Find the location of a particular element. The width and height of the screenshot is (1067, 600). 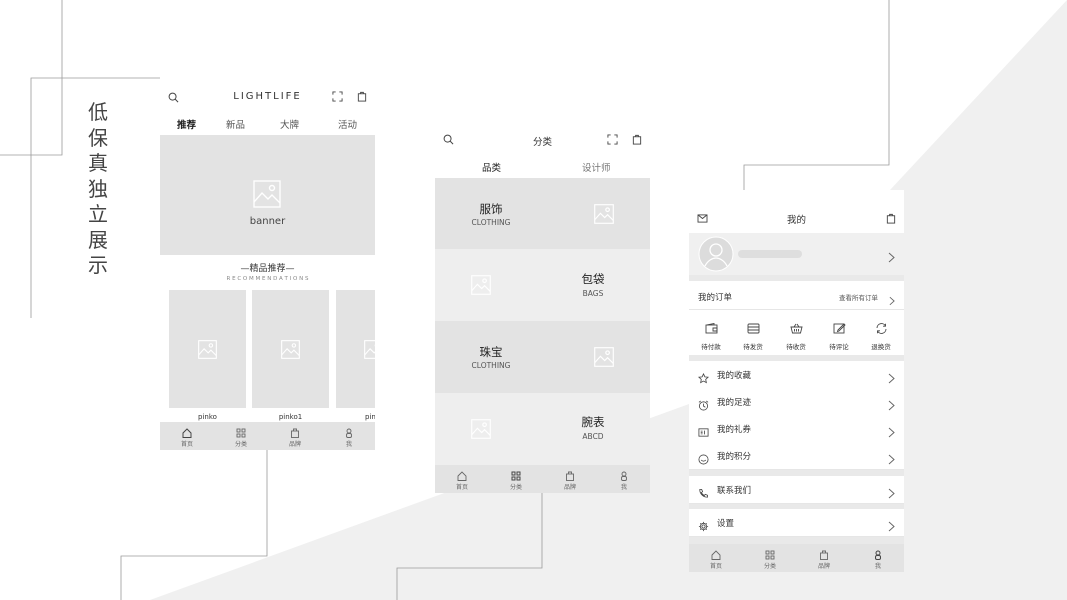

order-pending-shipment: 待发货 is located at coordinates (753, 335).